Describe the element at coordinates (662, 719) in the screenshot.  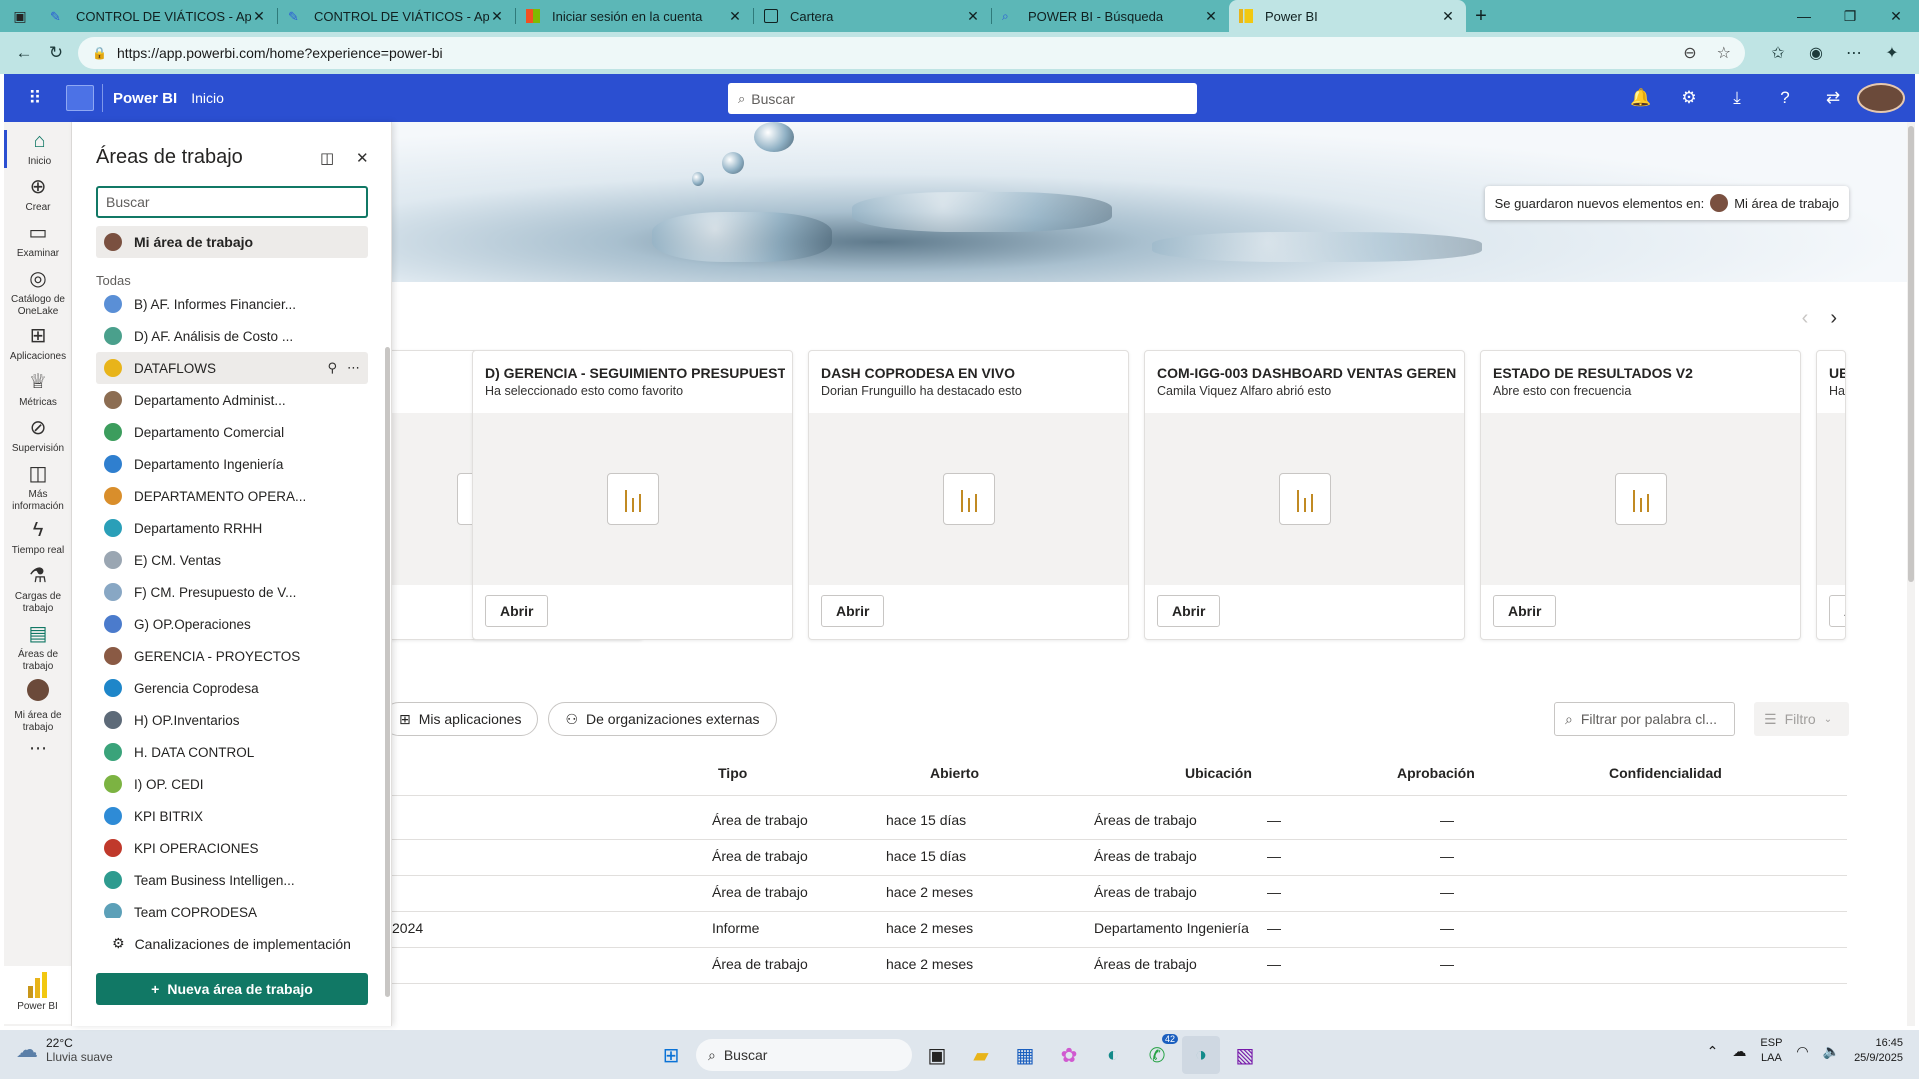
I see `external-orgs-pill: ⚇ De organizaciones externas` at that location.